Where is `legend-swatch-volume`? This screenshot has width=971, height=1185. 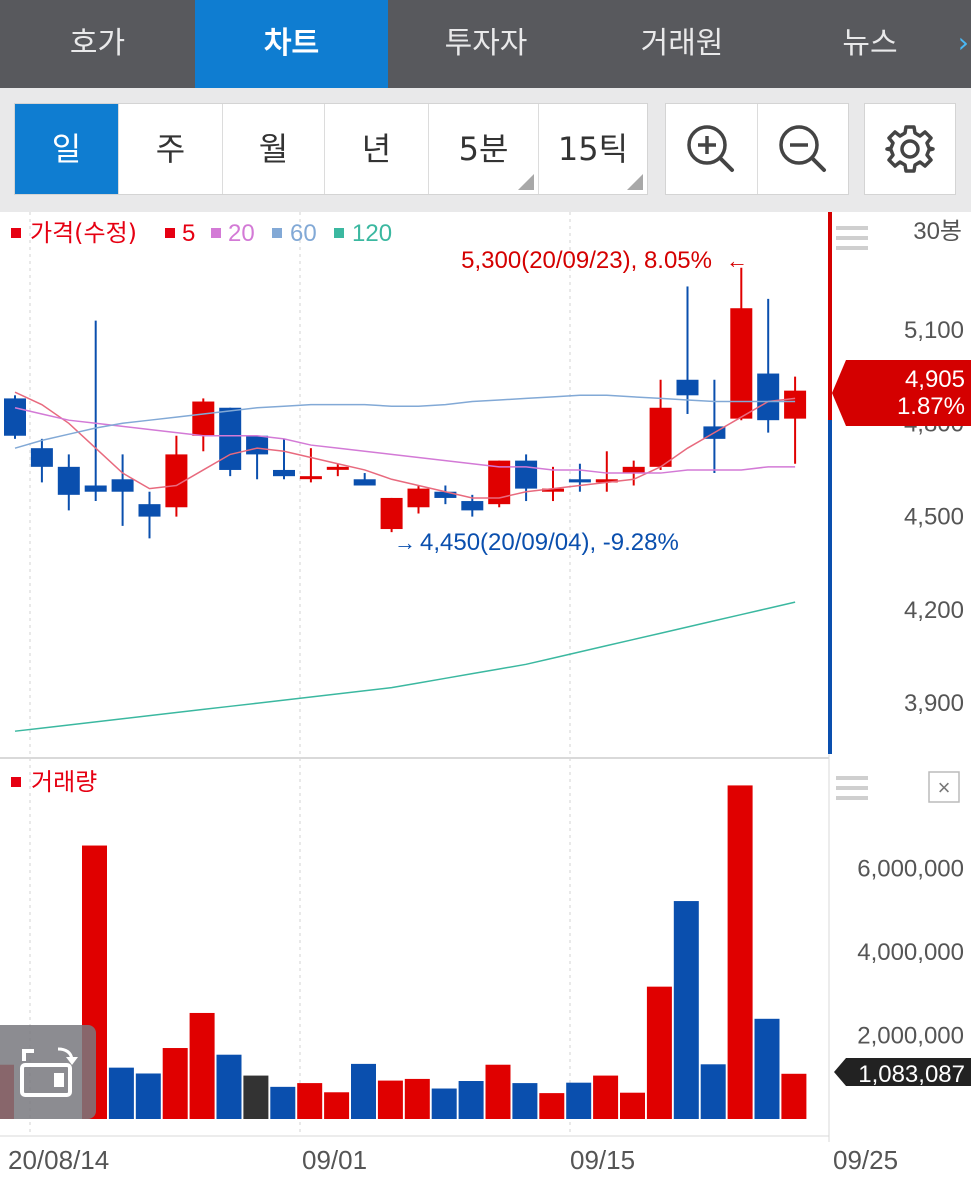
legend-swatch-volume is located at coordinates (16, 782).